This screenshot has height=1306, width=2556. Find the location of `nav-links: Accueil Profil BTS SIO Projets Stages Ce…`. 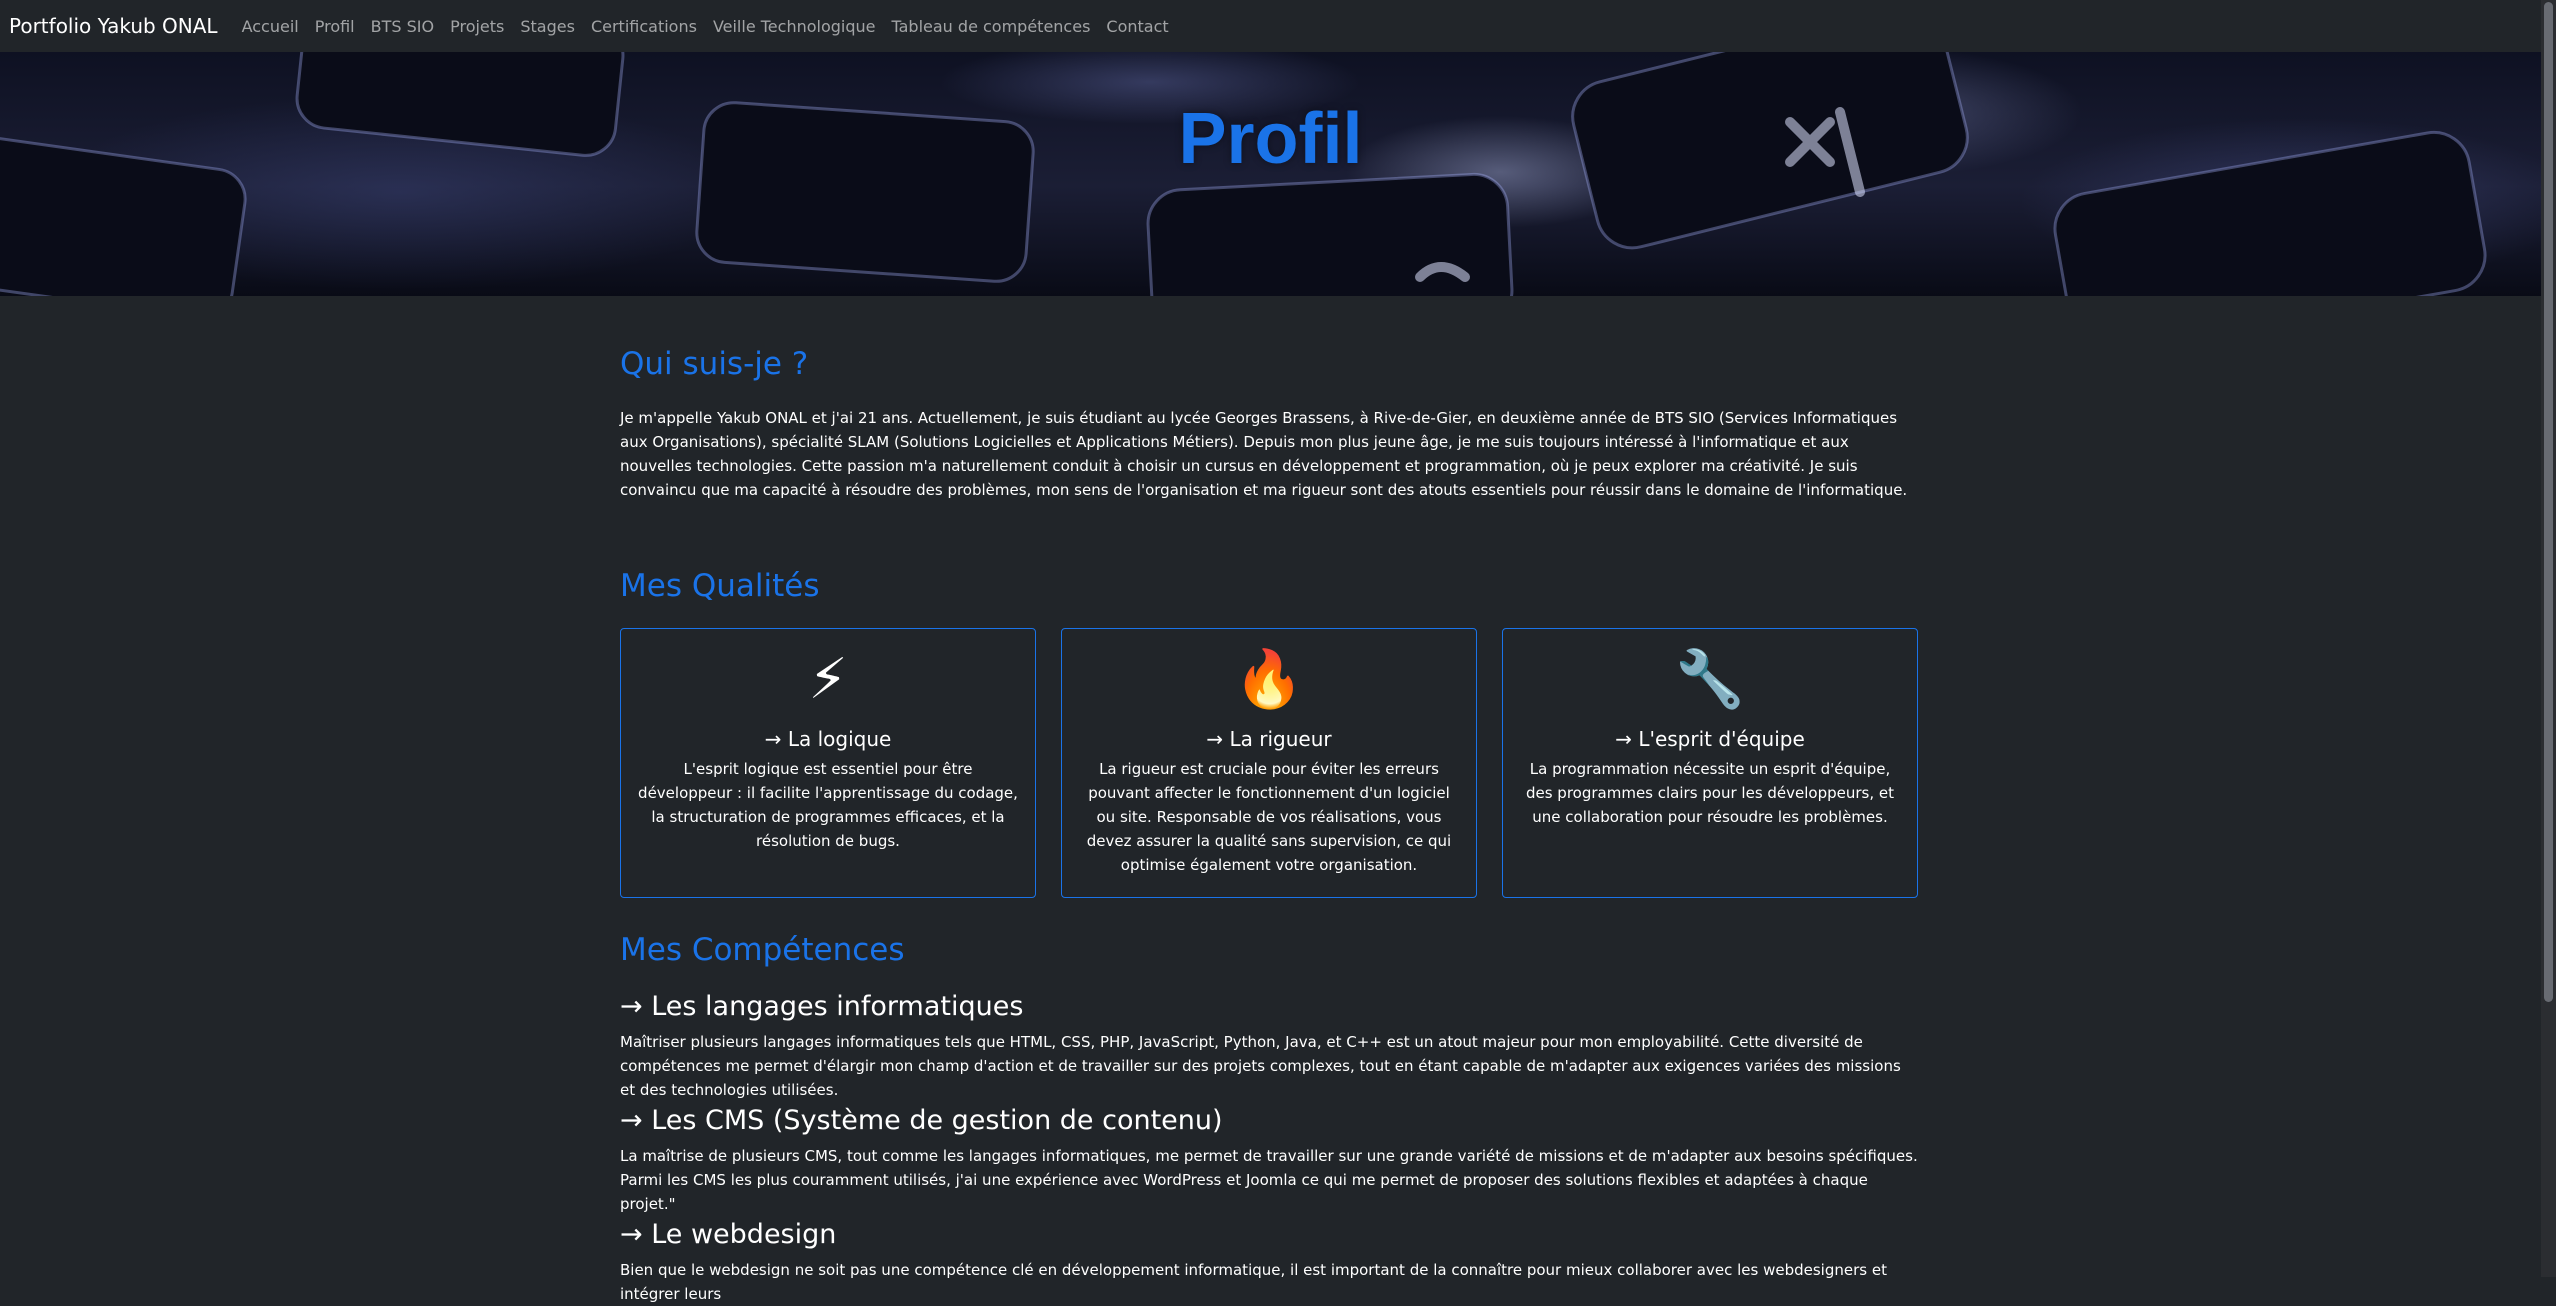

nav-links: Accueil Profil BTS SIO Projets Stages Ce… is located at coordinates (713, 26).